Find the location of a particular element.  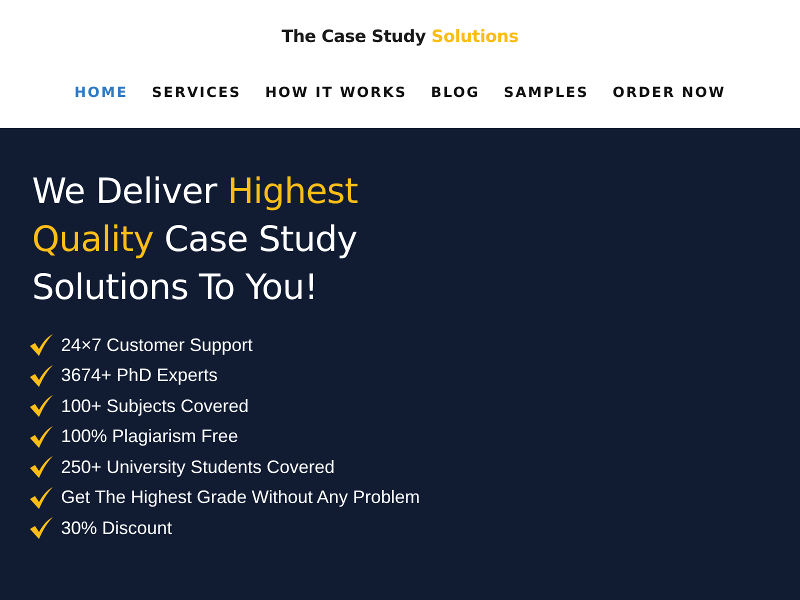

feature-text: 100% Plagiarism Free is located at coordinates (149, 437).